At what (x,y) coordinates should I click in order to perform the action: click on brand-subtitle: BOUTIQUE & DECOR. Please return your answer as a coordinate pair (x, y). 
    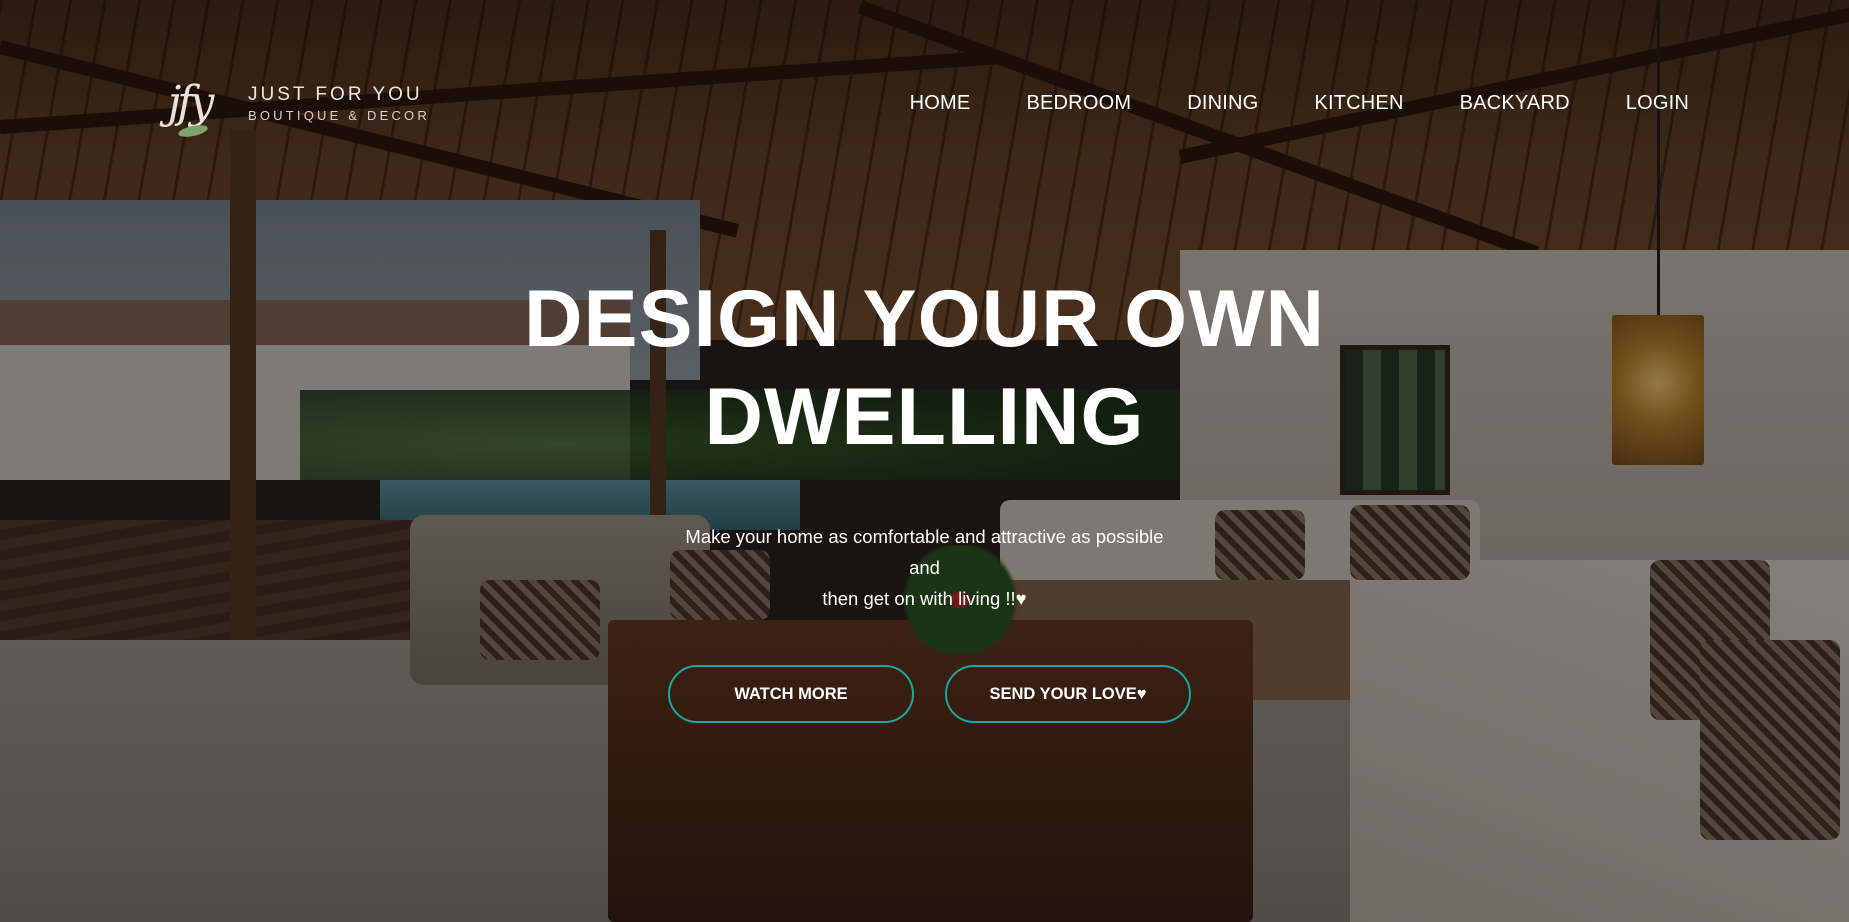
    Looking at the image, I should click on (339, 115).